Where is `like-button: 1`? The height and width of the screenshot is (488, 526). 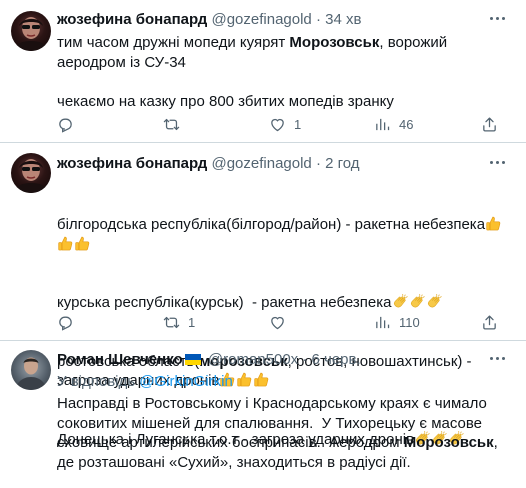 like-button: 1 is located at coordinates (285, 124).